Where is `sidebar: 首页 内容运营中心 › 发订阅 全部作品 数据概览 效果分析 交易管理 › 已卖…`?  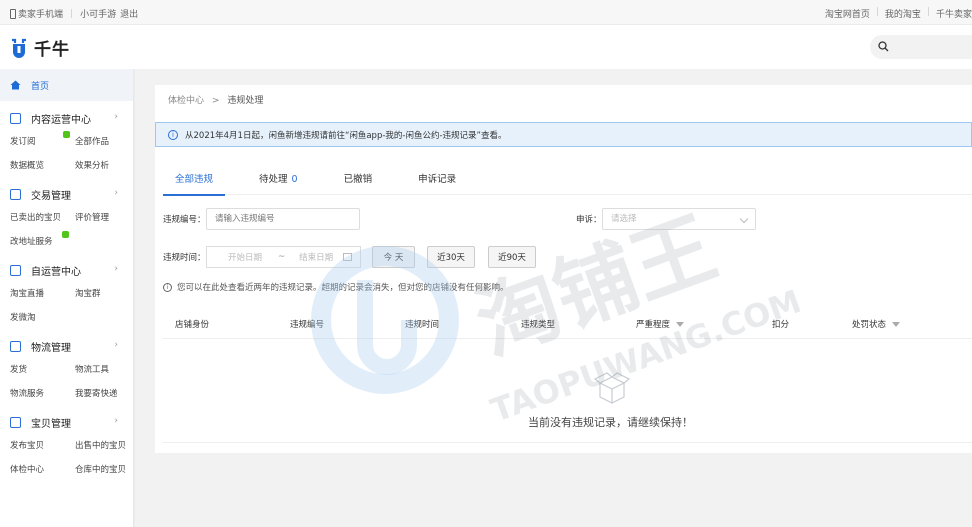 sidebar: 首页 内容运营中心 › 发订阅 全部作品 数据概览 效果分析 交易管理 › 已卖… is located at coordinates (67, 298).